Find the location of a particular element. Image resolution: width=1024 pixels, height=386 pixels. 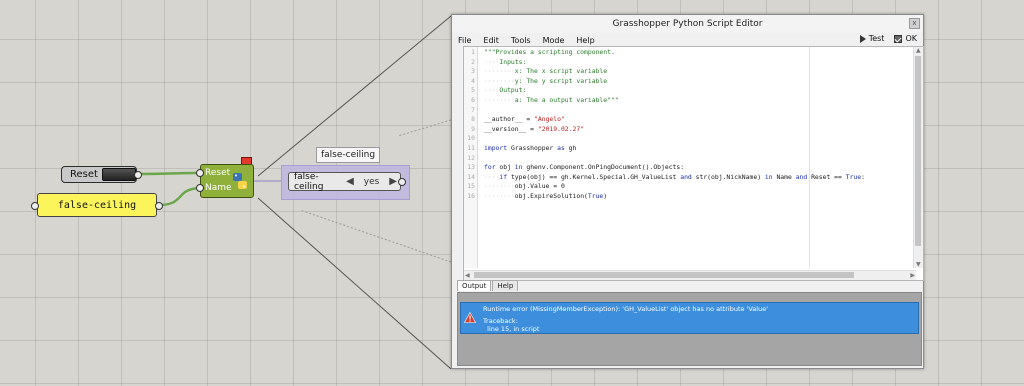

wire-reset is located at coordinates (169, 173).